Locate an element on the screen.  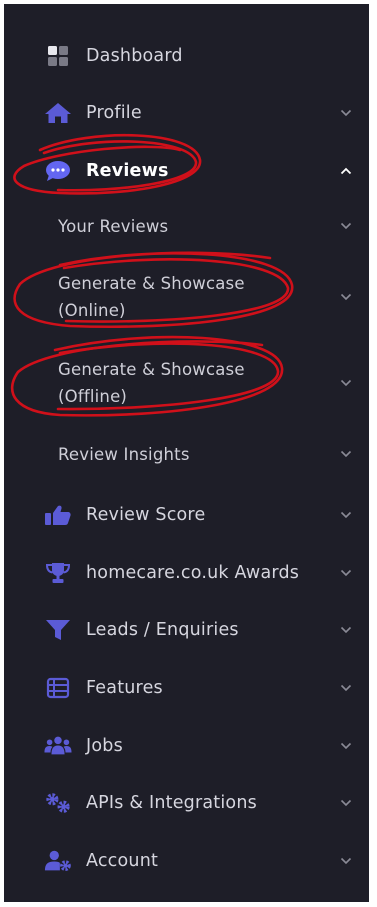
sidebar-item-label: Leads / Enquiries is located at coordinates (162, 630).